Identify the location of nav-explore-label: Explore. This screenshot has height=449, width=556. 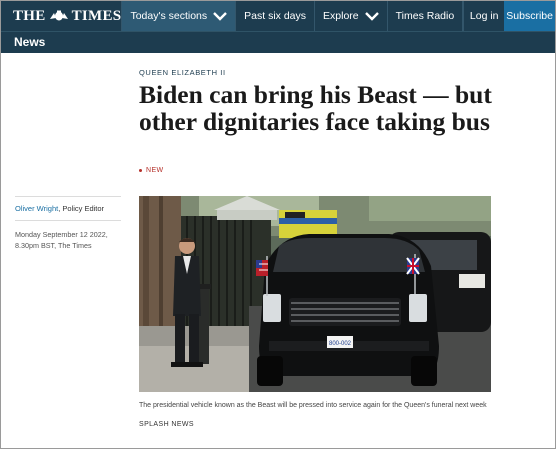
(341, 16).